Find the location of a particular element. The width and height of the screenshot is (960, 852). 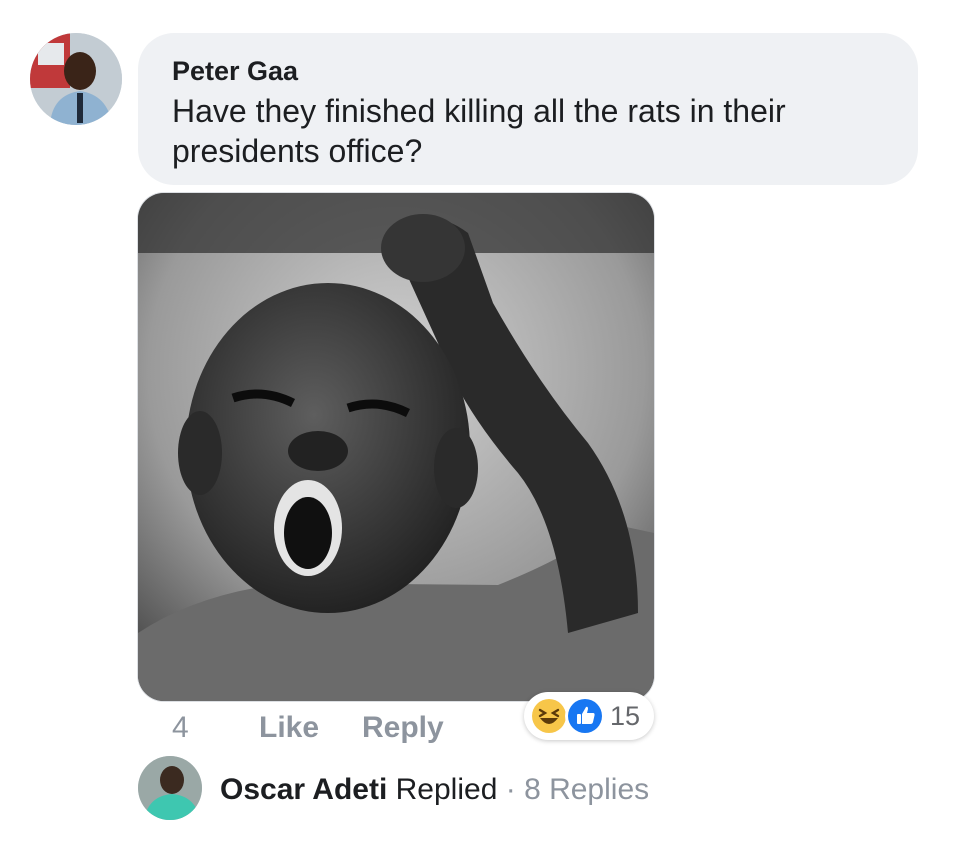

reply-button: Reply is located at coordinates (403, 728).